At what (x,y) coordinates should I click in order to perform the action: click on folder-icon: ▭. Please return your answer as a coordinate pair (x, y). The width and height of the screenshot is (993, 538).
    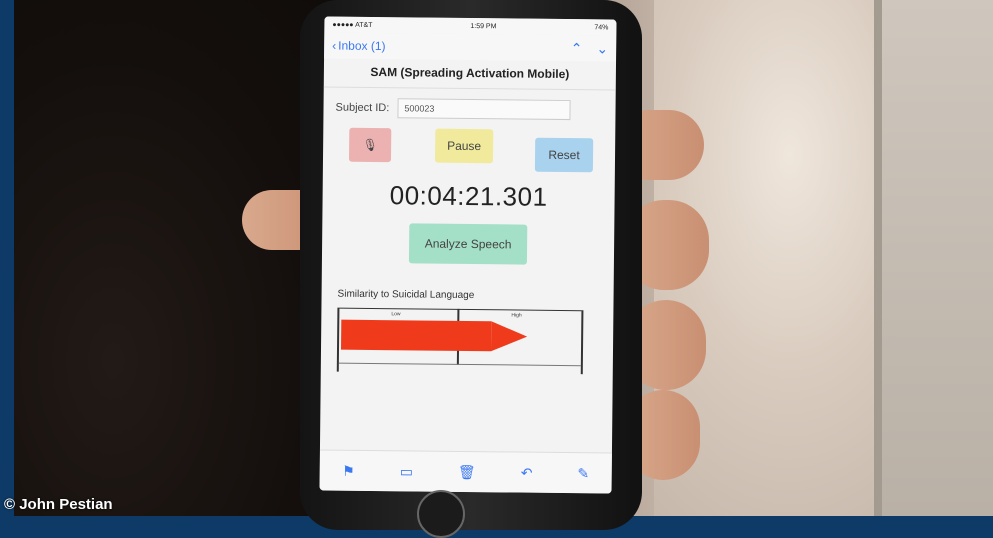
    Looking at the image, I should click on (406, 471).